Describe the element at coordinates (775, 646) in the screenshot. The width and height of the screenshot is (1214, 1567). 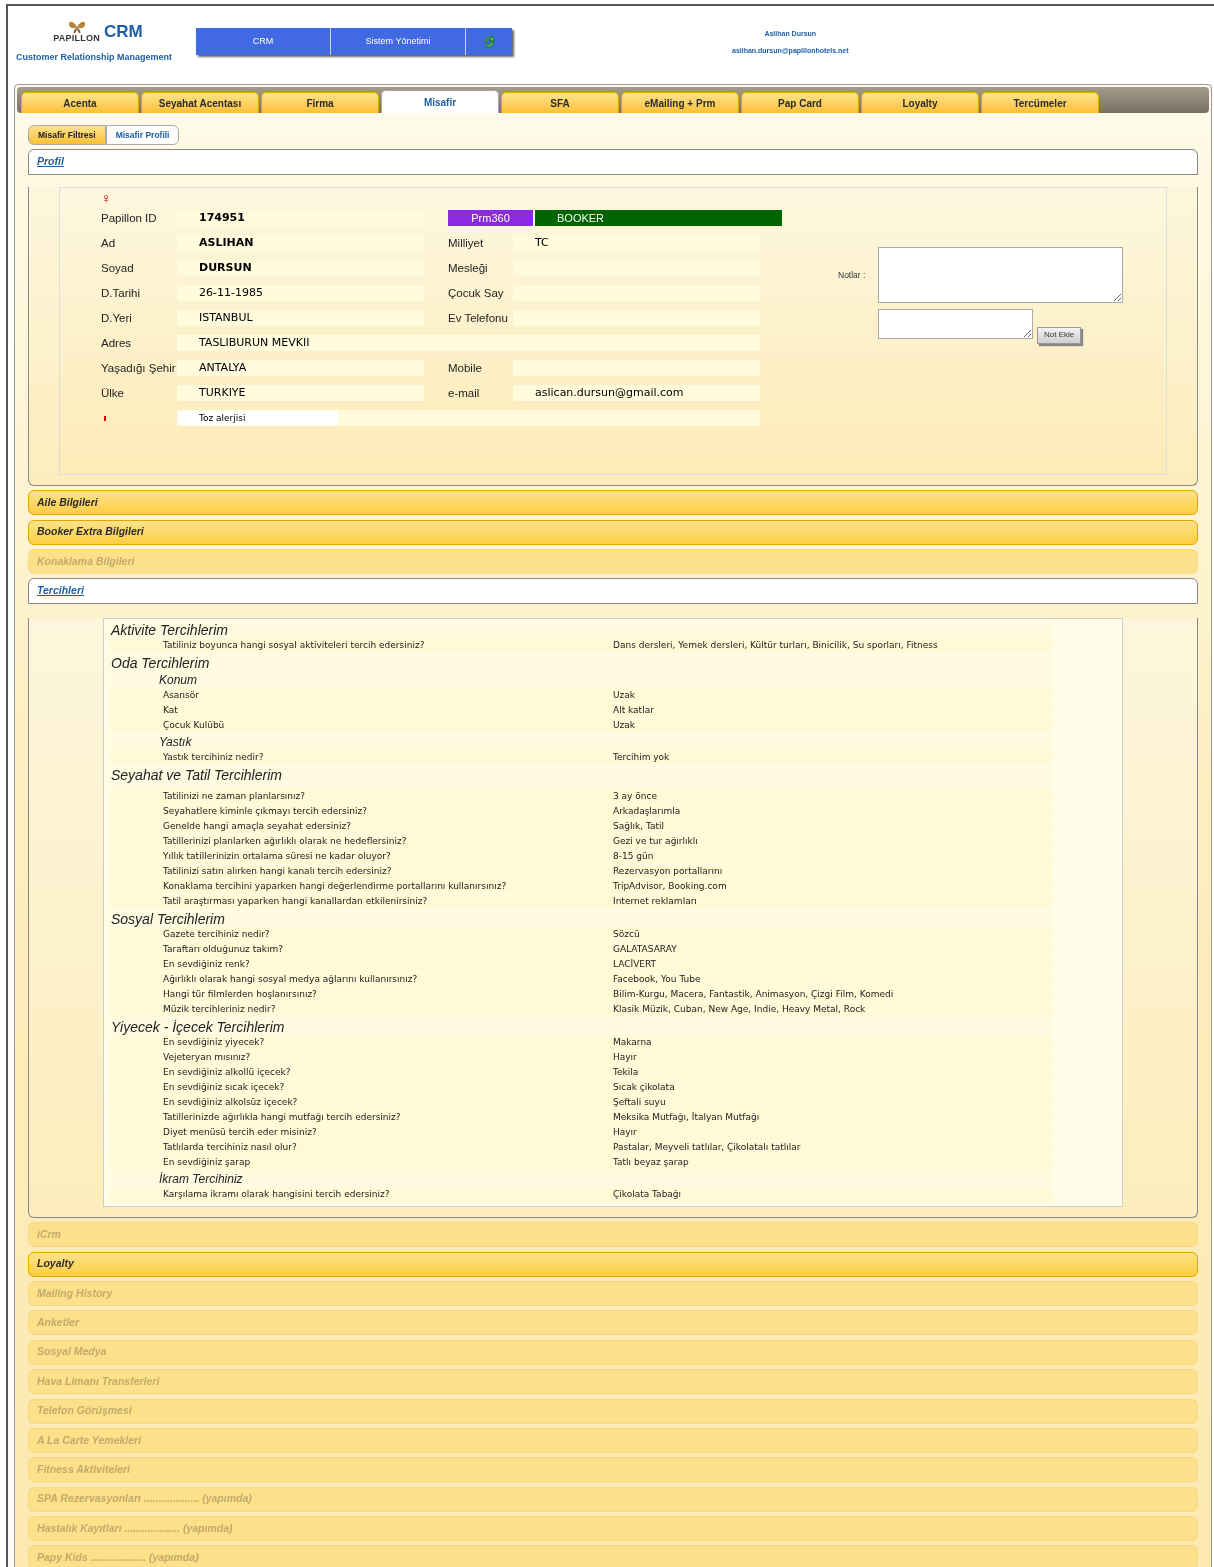
I see `answer-text: Dans dersleri, Yemek dersleri, Kültür turları, Binicilik, Su sporları, Fitness` at that location.